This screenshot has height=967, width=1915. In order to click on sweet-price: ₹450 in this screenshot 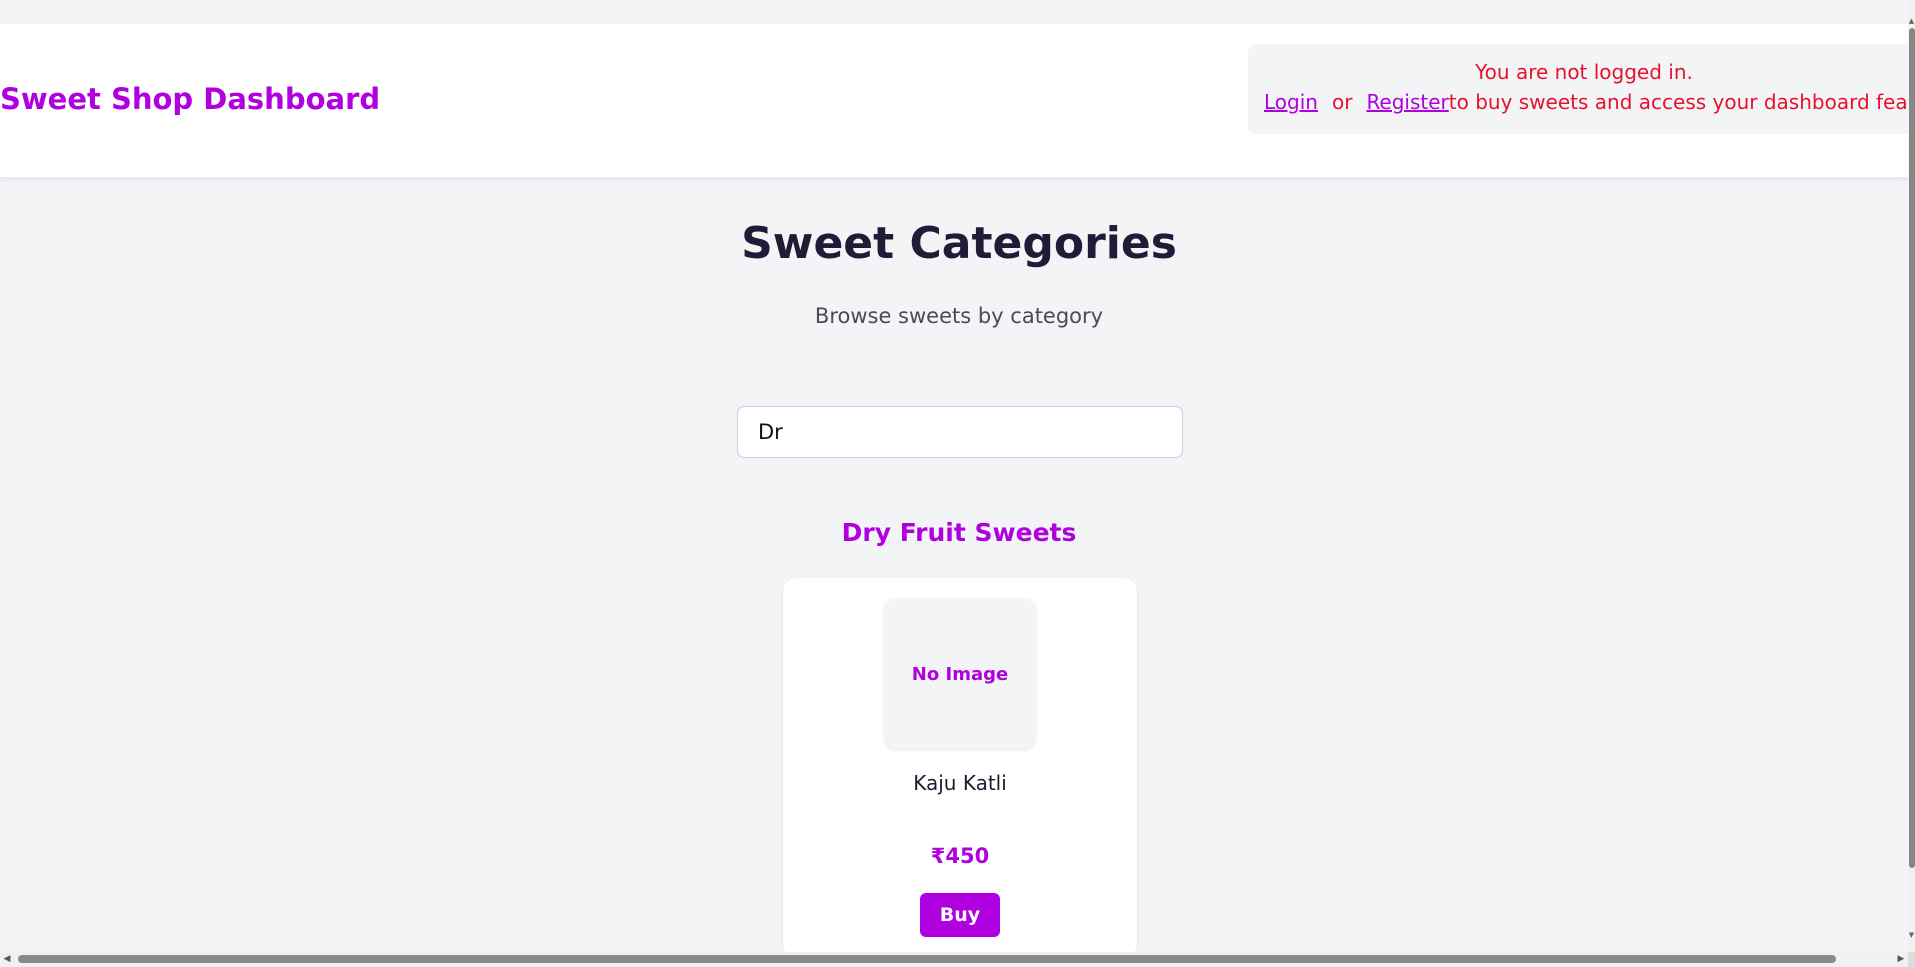, I will do `click(960, 856)`.